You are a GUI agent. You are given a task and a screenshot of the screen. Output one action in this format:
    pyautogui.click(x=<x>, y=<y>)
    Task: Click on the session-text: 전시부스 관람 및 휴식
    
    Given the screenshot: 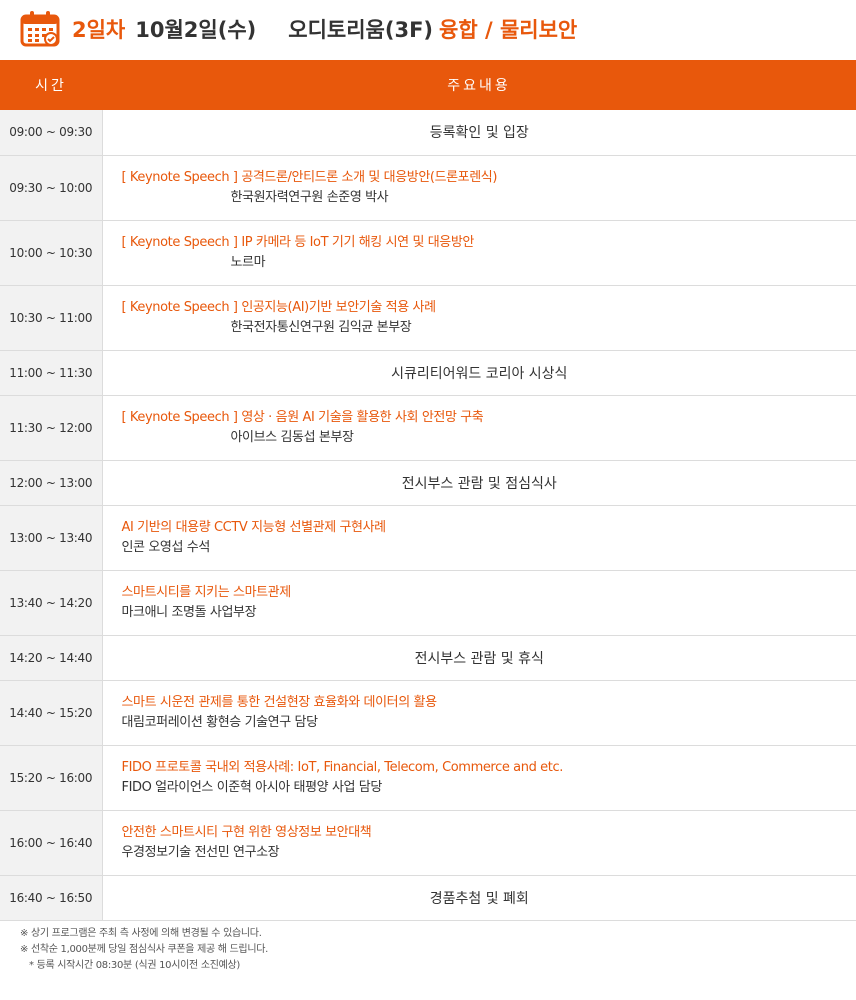 What is the action you would take?
    pyautogui.click(x=479, y=658)
    